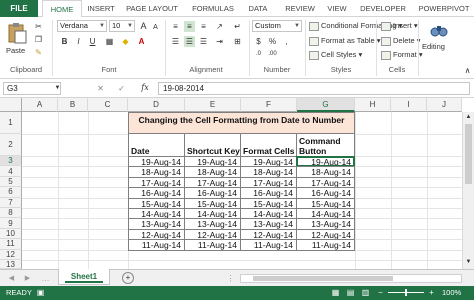  I want to click on cell-f11: 11-Aug-14, so click(268, 245).